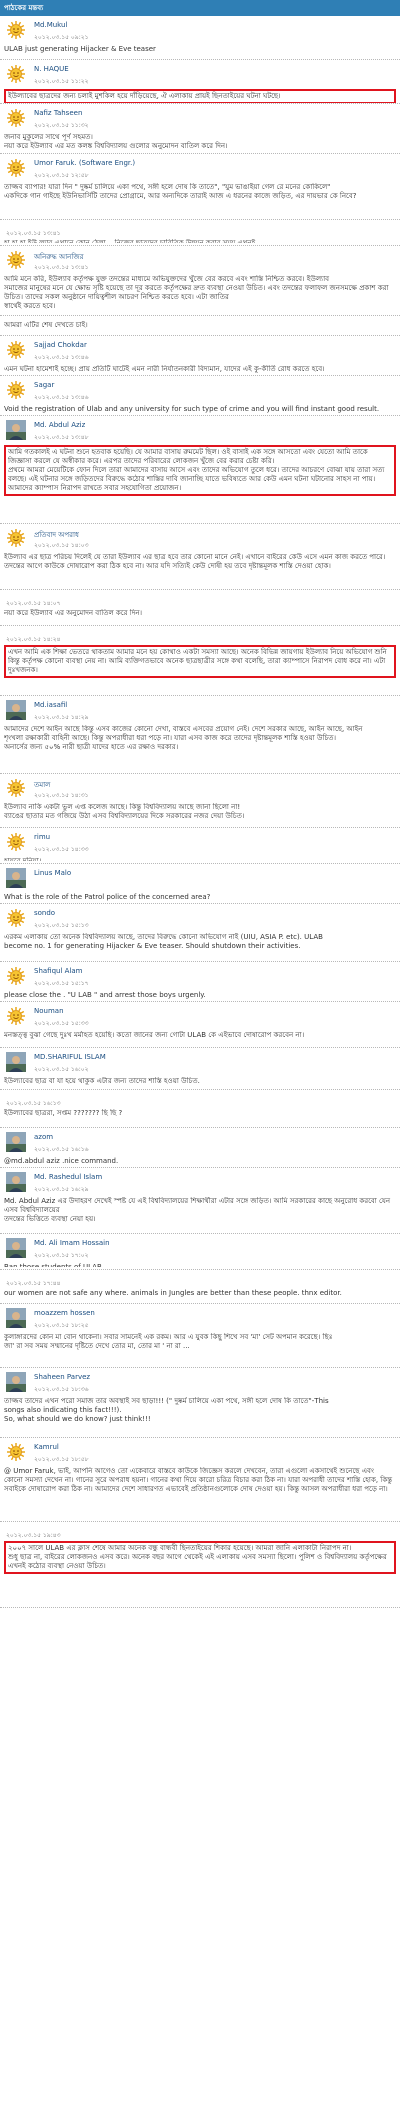 This screenshot has height=2103, width=400. What do you see at coordinates (44, 385) in the screenshot?
I see `commenter-name: Sagar` at bounding box center [44, 385].